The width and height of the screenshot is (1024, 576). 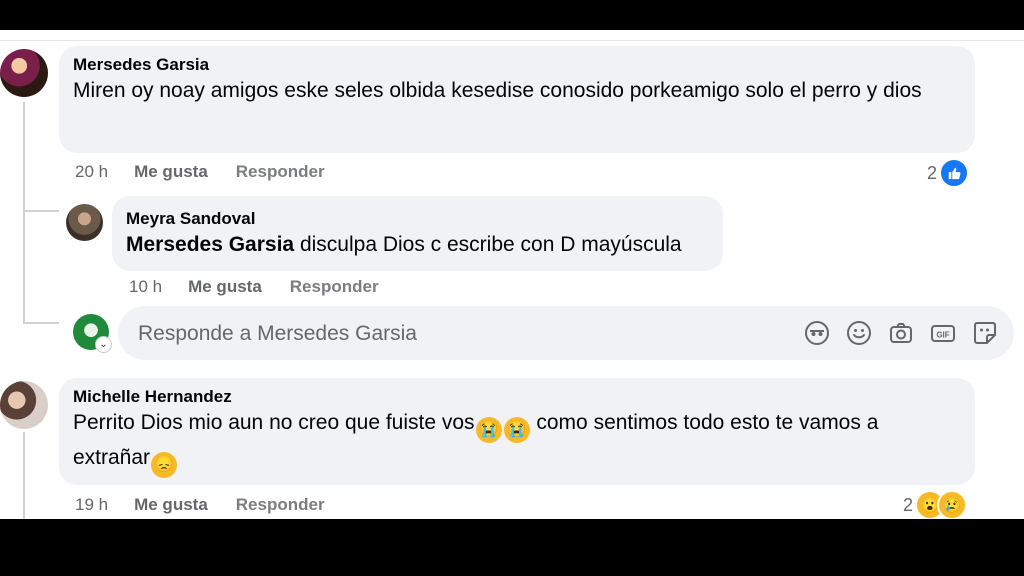 I want to click on comment-actions: 20 h Me gusta Responder, so click(x=200, y=172).